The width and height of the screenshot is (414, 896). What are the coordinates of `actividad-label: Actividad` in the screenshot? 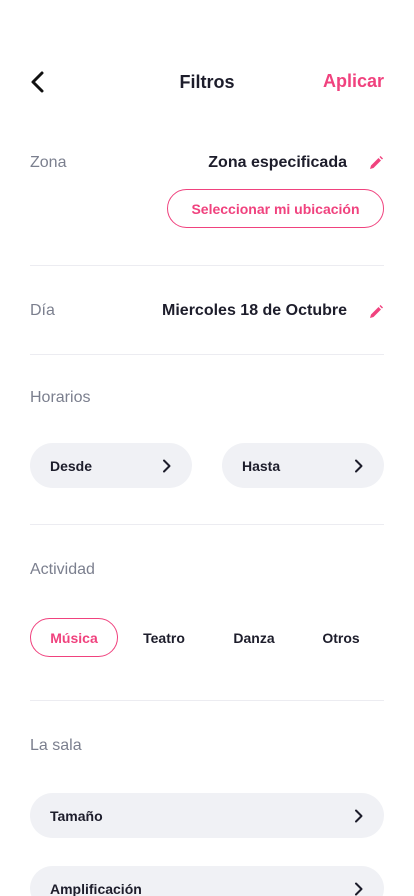 It's located at (62, 569).